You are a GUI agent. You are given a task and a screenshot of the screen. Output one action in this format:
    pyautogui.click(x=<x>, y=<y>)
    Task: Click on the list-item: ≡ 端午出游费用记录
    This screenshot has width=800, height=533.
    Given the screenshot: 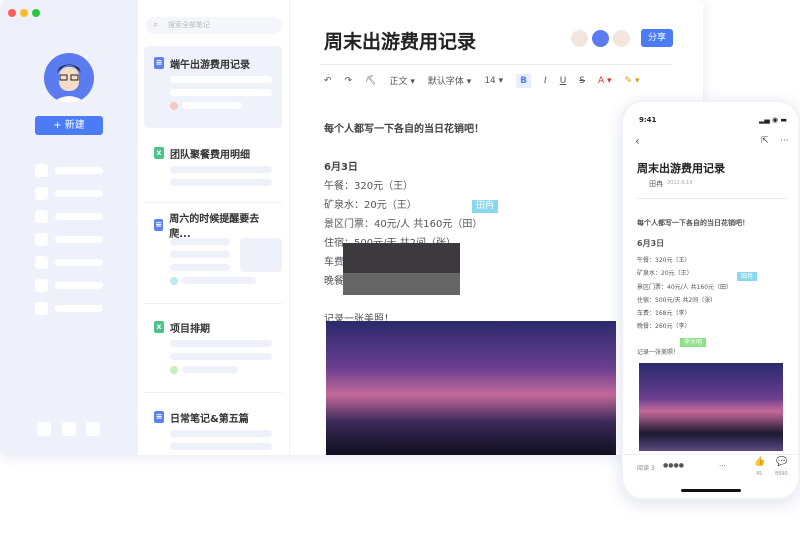 What is the action you would take?
    pyautogui.click(x=213, y=87)
    